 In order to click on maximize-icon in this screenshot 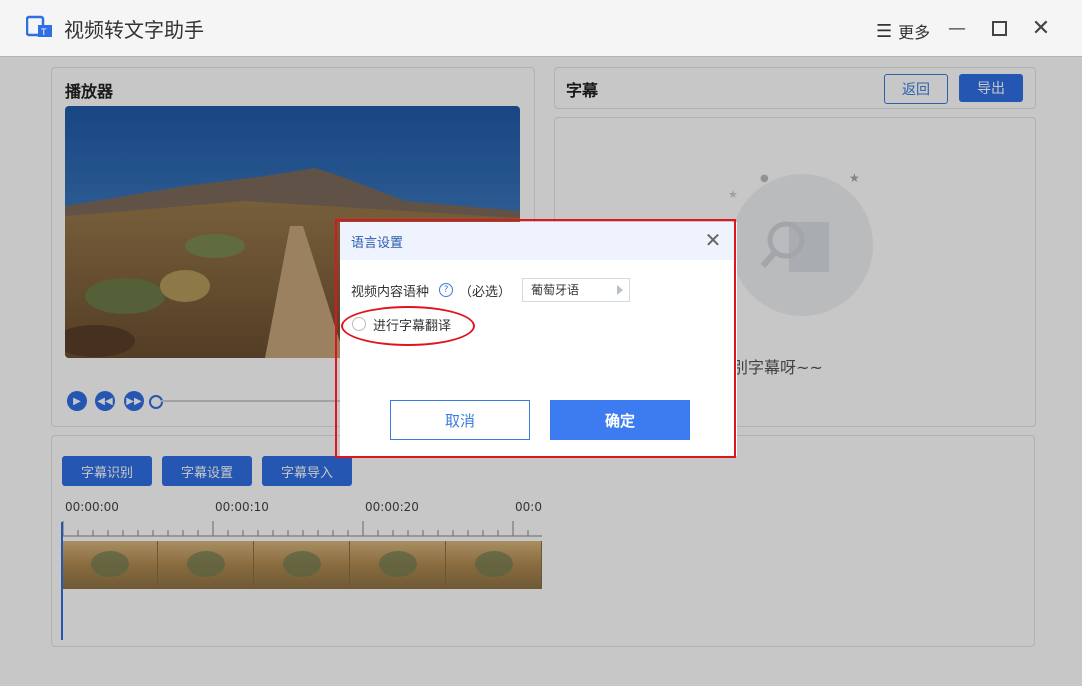, I will do `click(999, 28)`.